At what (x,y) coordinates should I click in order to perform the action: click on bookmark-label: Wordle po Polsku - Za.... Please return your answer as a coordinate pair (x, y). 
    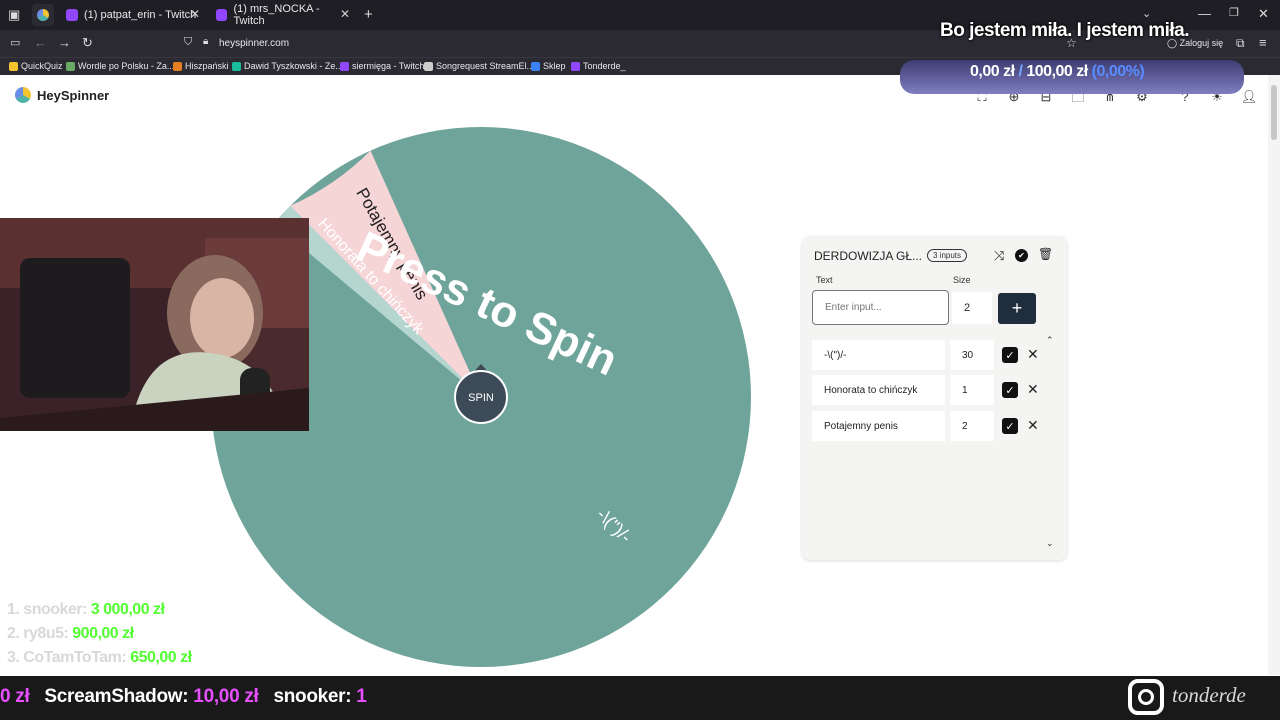
    Looking at the image, I should click on (126, 66).